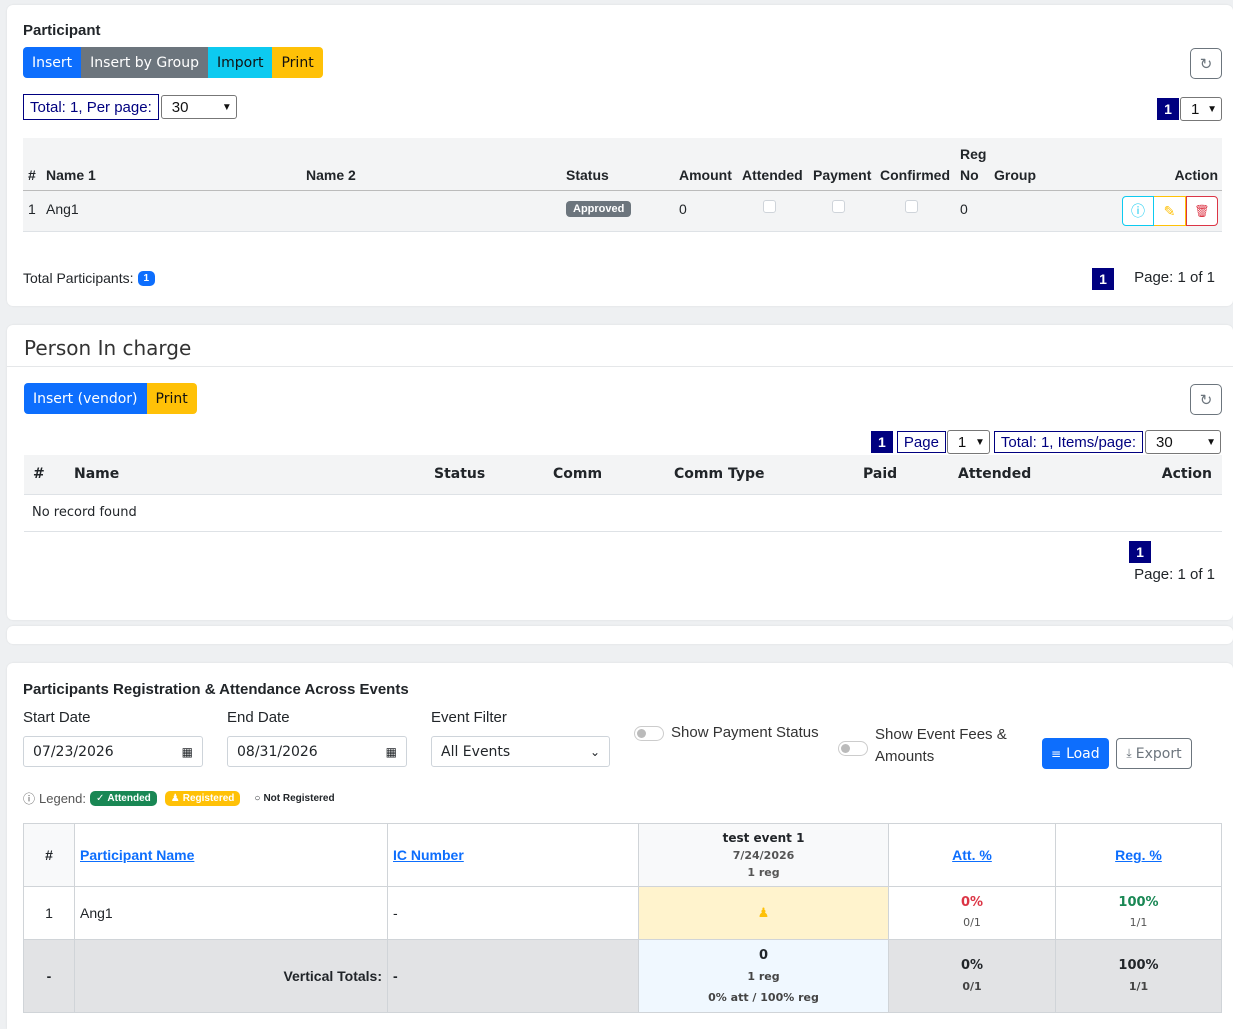 The image size is (1233, 1029). What do you see at coordinates (972, 913) in the screenshot?
I see `att-row-att-pct: 0% 0/1` at bounding box center [972, 913].